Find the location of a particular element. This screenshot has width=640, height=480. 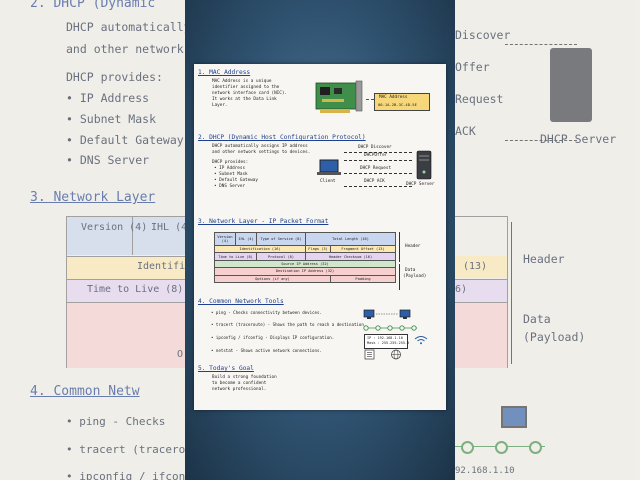

netstat-icons is located at coordinates (382, 354).